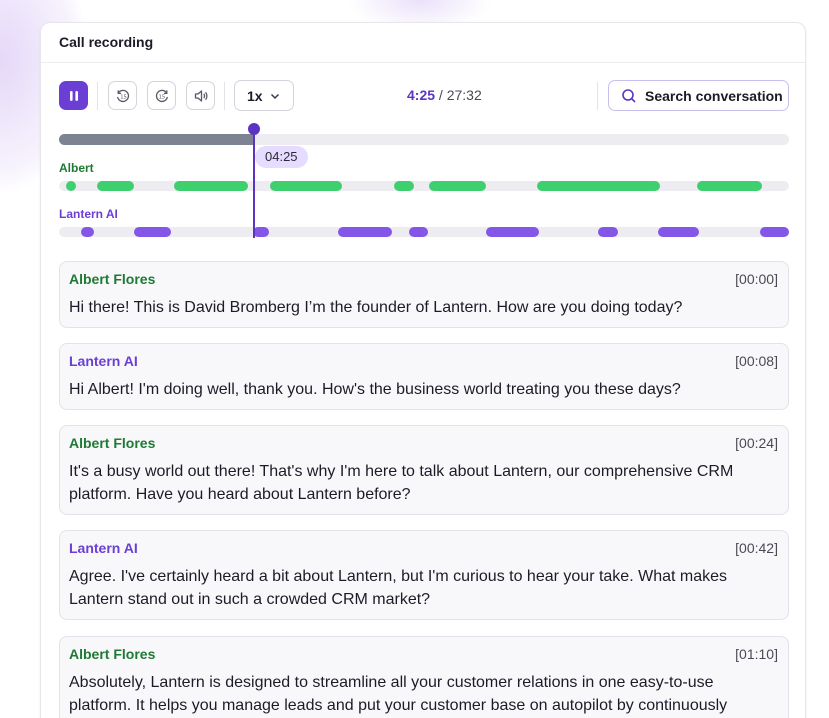 The image size is (829, 718). Describe the element at coordinates (254, 183) in the screenshot. I see `playhead-line` at that location.